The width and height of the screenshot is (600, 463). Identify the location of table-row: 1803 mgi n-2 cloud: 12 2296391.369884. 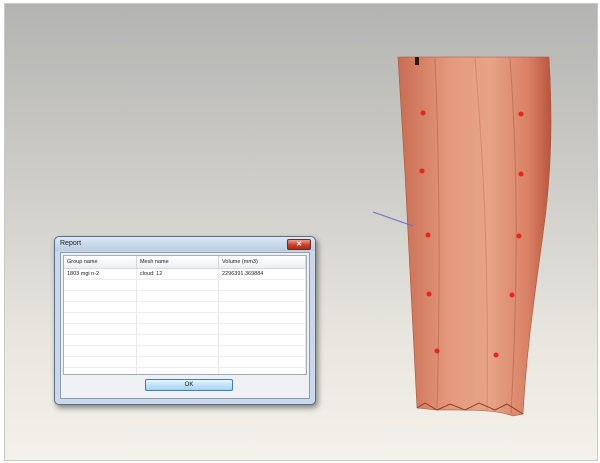
(185, 274).